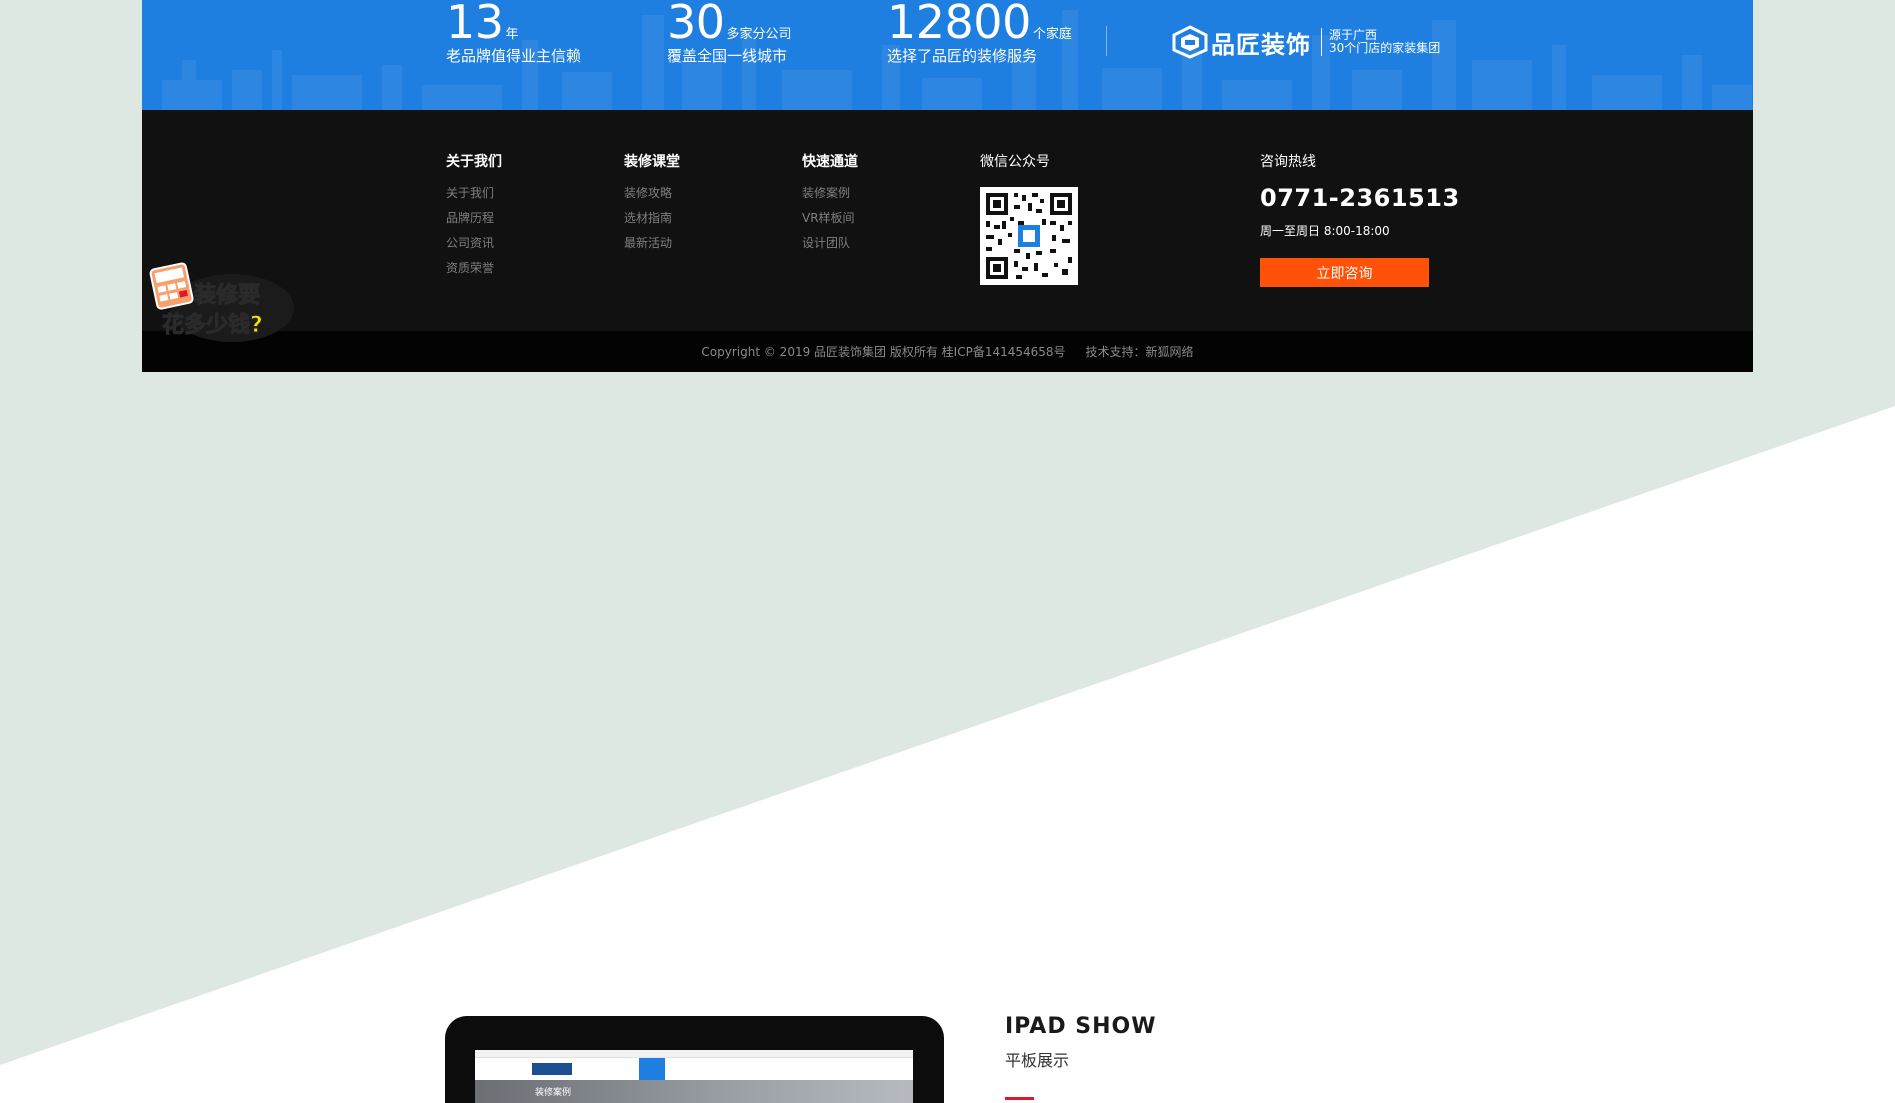 The image size is (1895, 1103). Describe the element at coordinates (727, 56) in the screenshot. I see `stat-desc: 覆盖全国一线城市` at that location.